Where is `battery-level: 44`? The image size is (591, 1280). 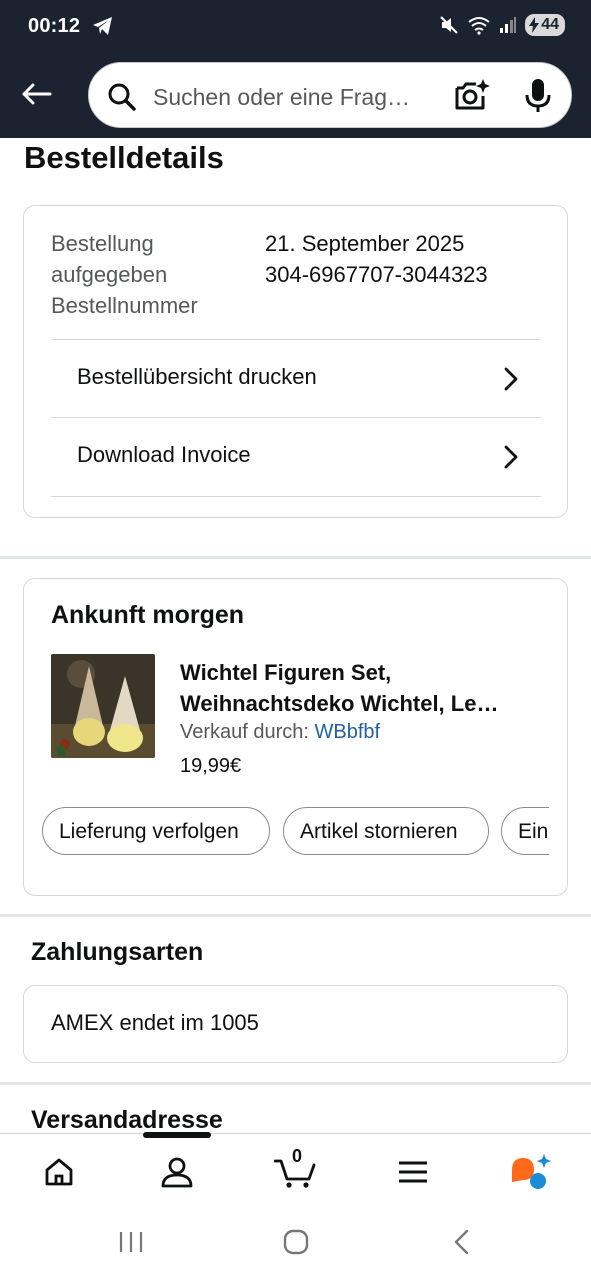
battery-level: 44 is located at coordinates (550, 24).